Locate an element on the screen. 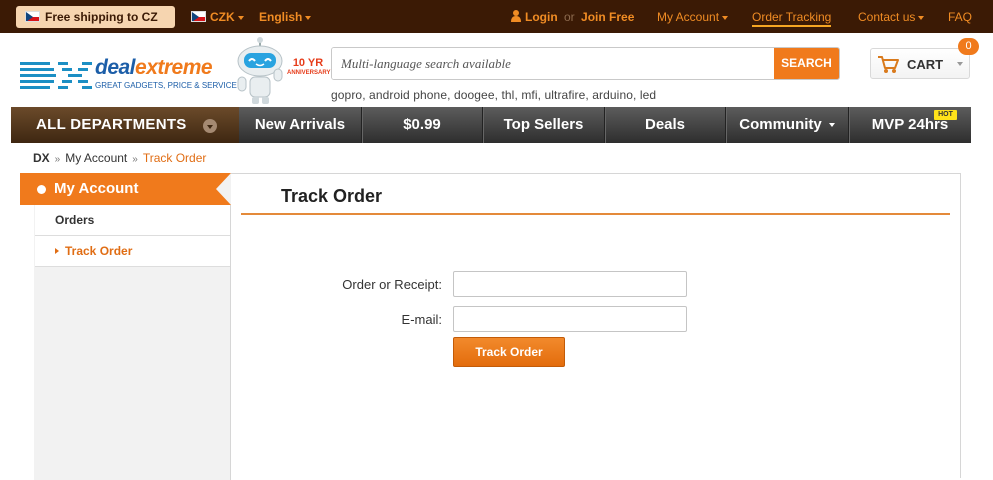  nav-099: $0.99 is located at coordinates (422, 125).